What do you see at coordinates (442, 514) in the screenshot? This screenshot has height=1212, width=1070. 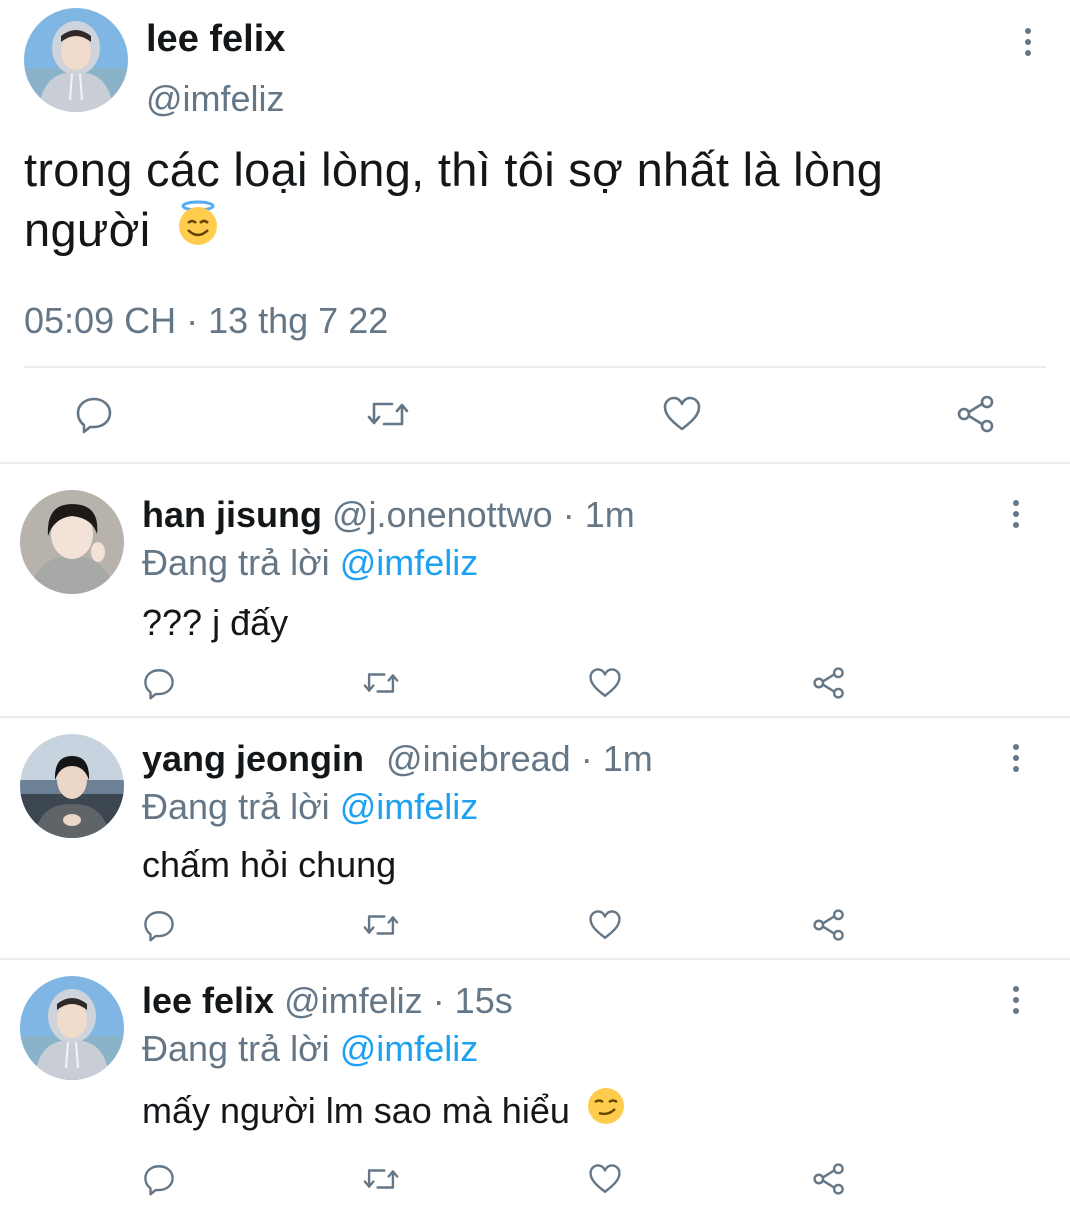 I see `author-handle: @j.onenottwo` at bounding box center [442, 514].